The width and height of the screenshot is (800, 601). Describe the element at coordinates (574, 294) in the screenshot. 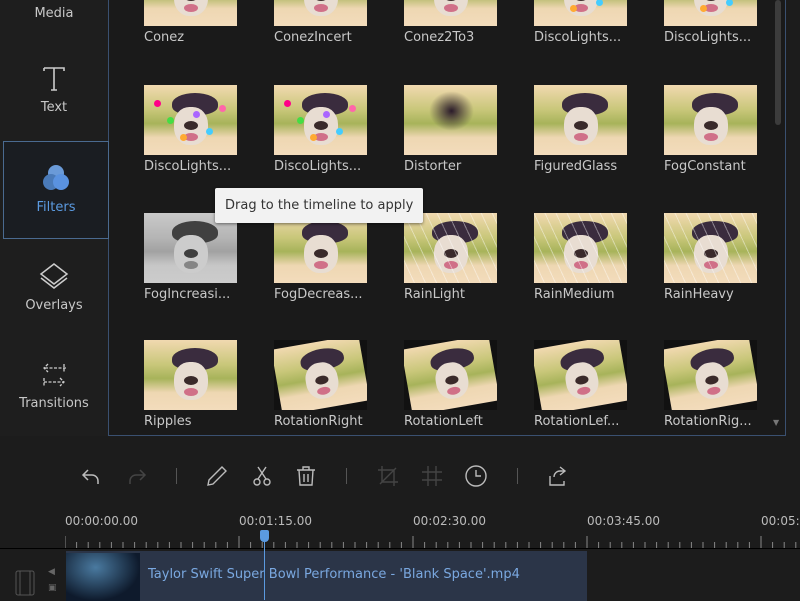

I see `filter-label: RainMedium` at that location.